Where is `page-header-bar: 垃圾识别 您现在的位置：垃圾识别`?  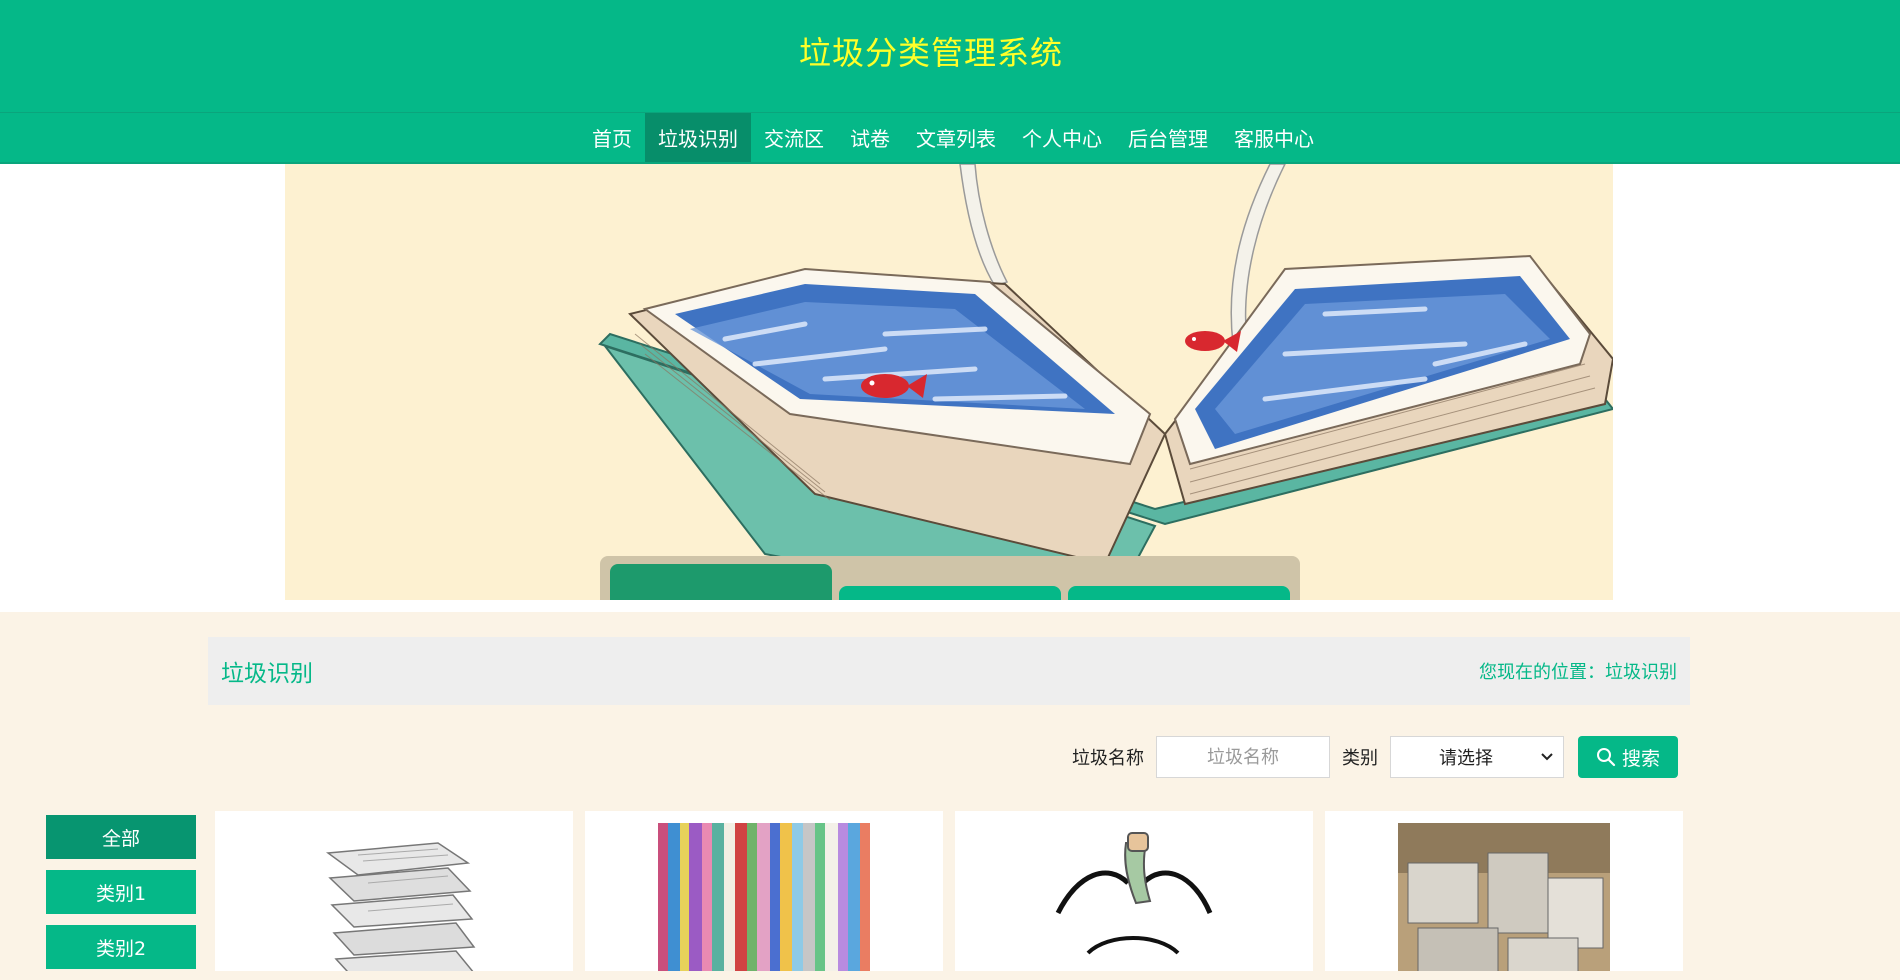
page-header-bar: 垃圾识别 您现在的位置：垃圾识别 is located at coordinates (949, 671).